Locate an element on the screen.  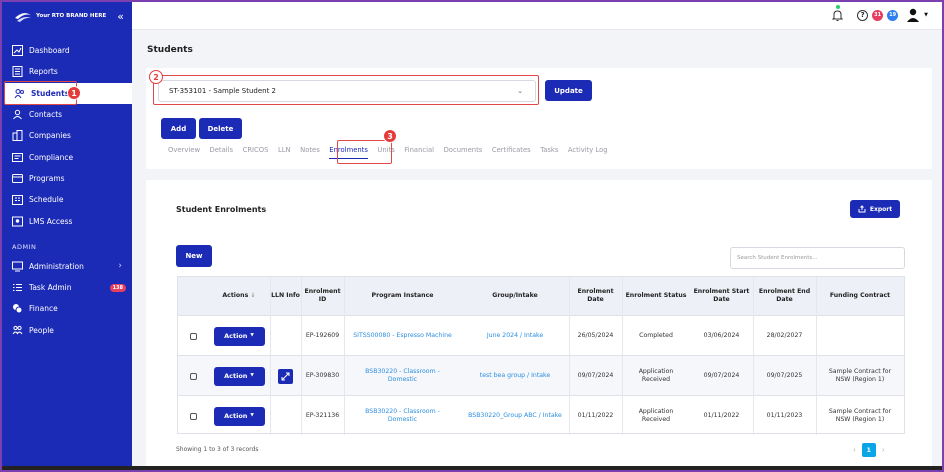
header-program: Program Instance is located at coordinates (402, 295).